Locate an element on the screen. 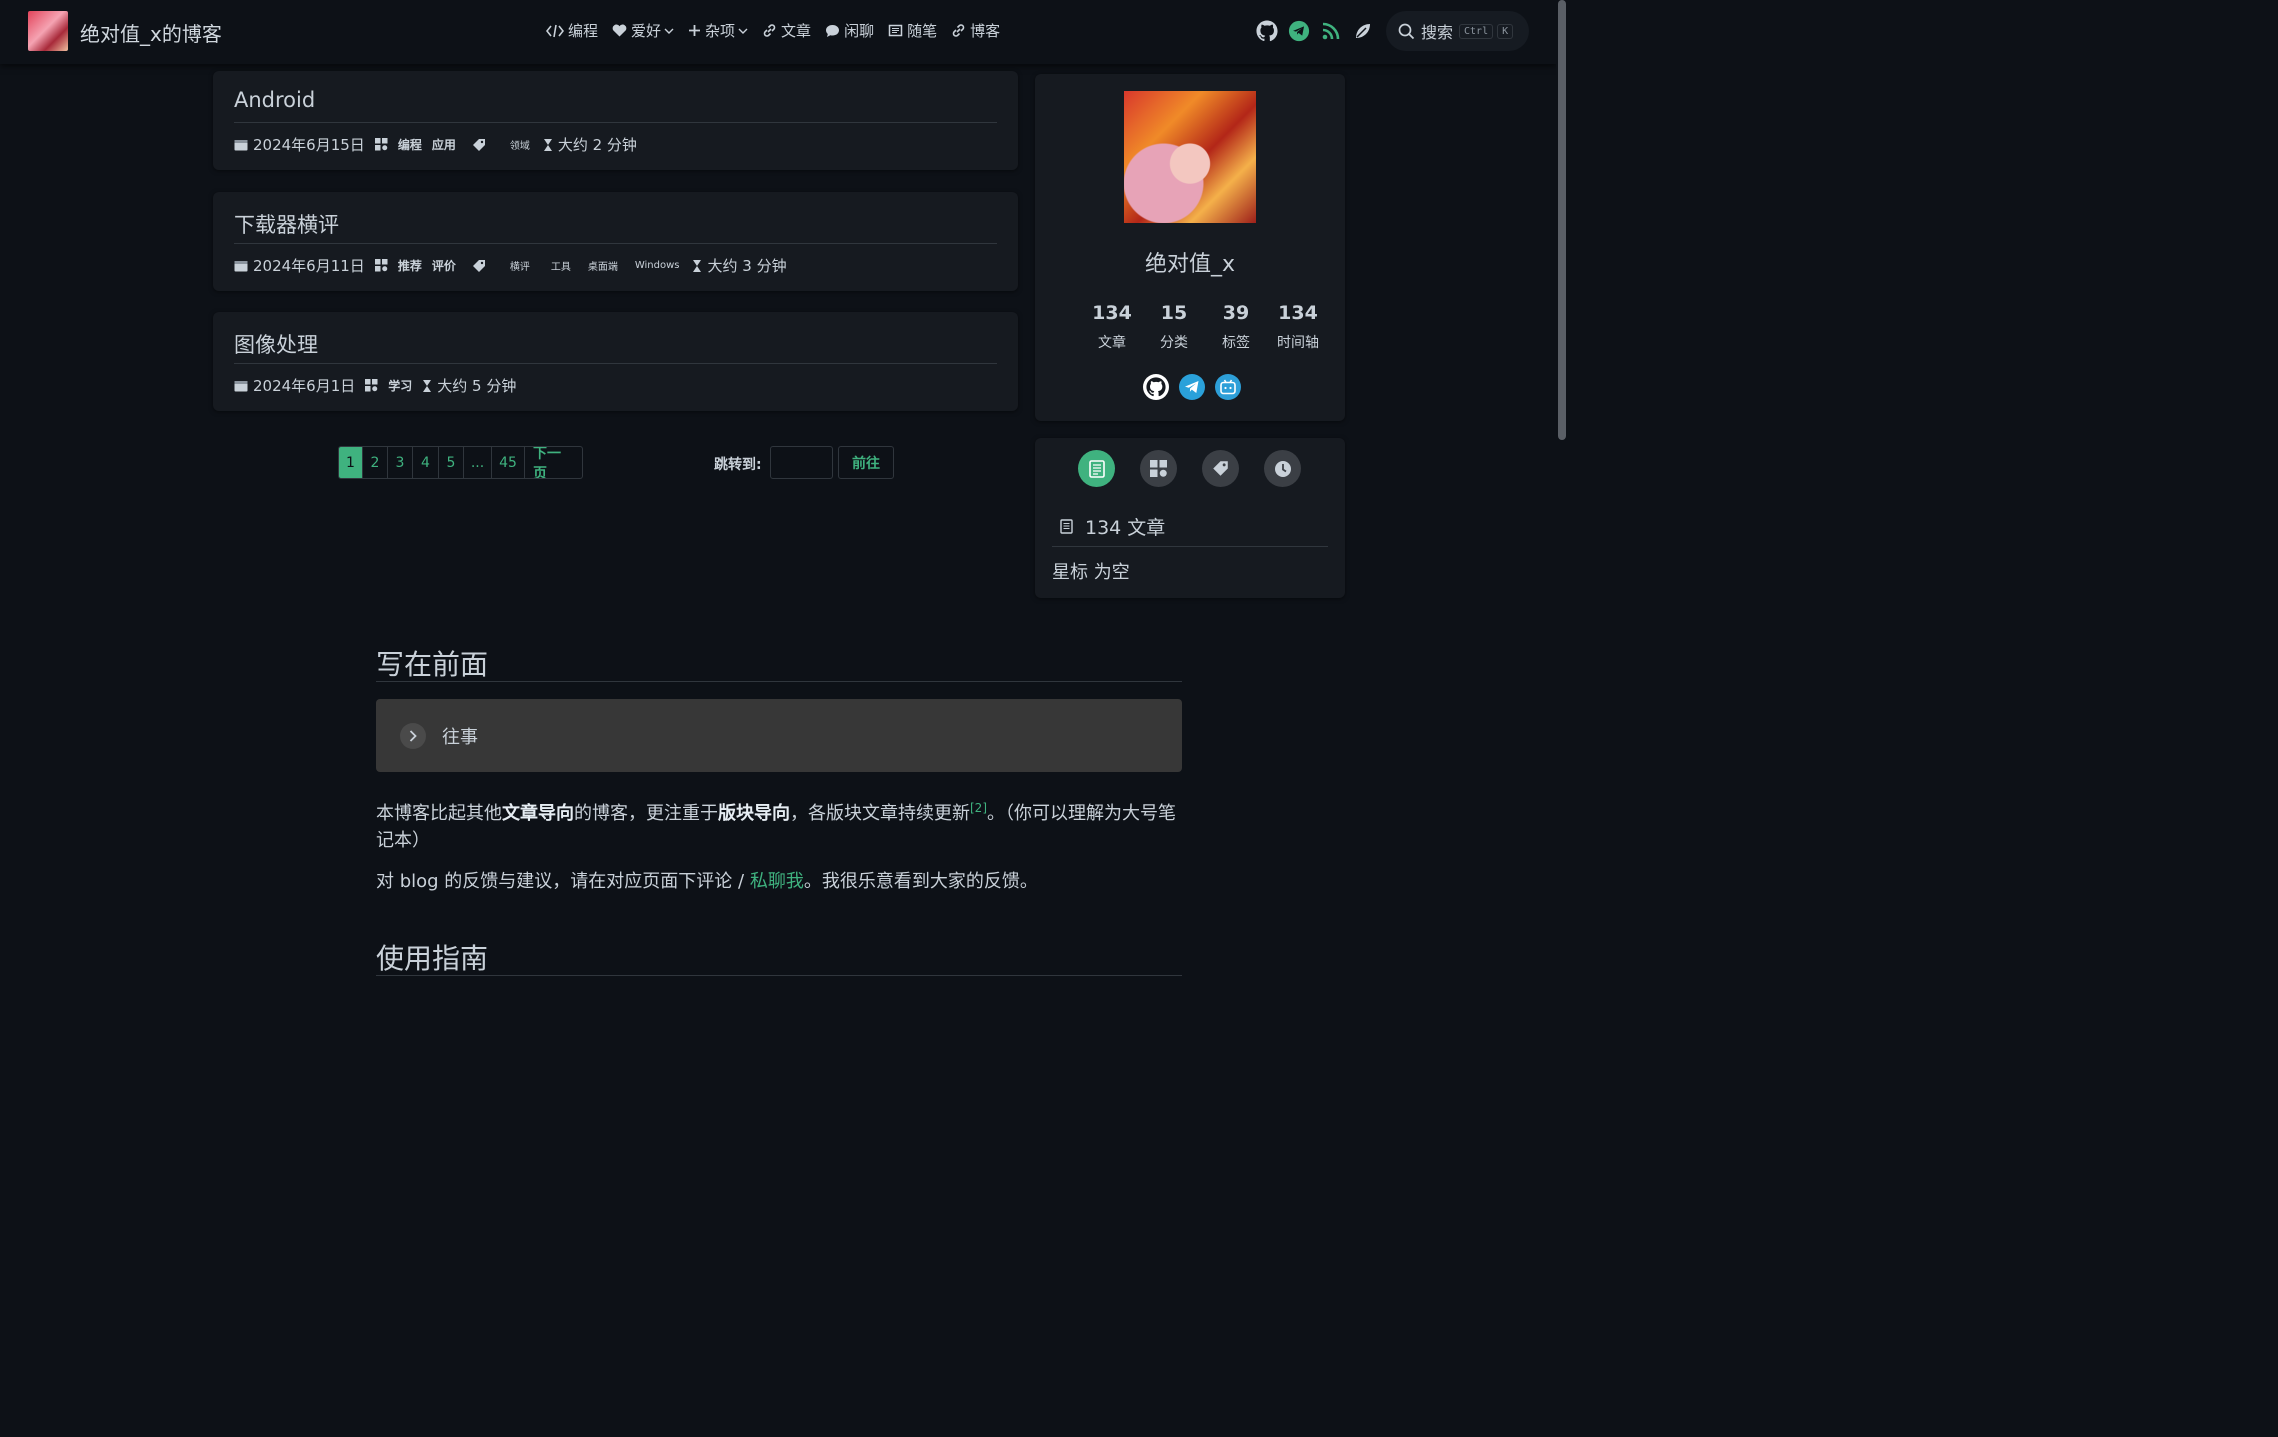 Image resolution: width=2278 pixels, height=1437 pixels. category-link: 推荐 is located at coordinates (410, 265).